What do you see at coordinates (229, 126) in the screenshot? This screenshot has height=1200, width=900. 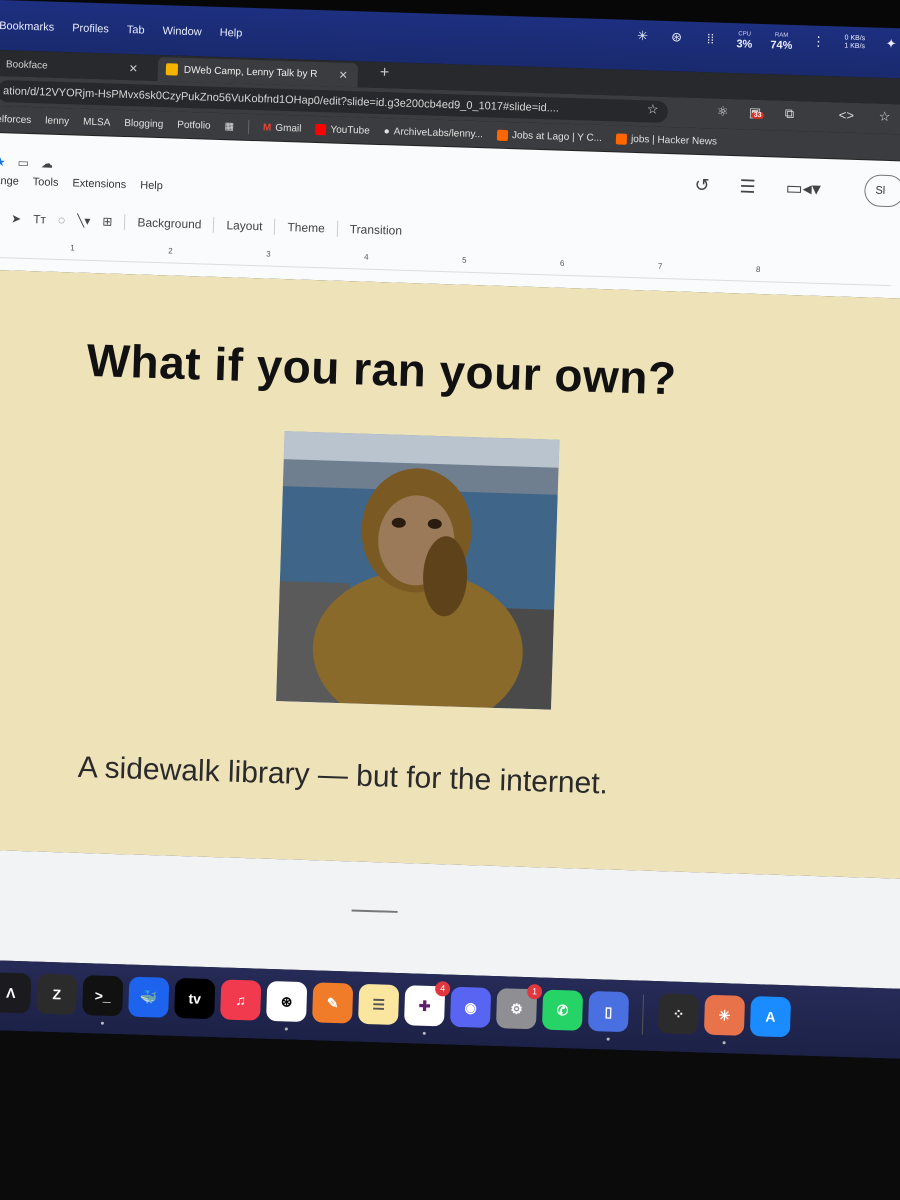 I see `qr-icon: ▦` at bounding box center [229, 126].